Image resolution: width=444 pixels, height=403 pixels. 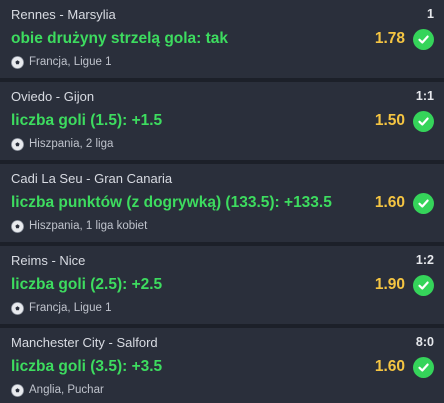 What do you see at coordinates (52, 96) in the screenshot?
I see `match-name: Oviedo - Gijon` at bounding box center [52, 96].